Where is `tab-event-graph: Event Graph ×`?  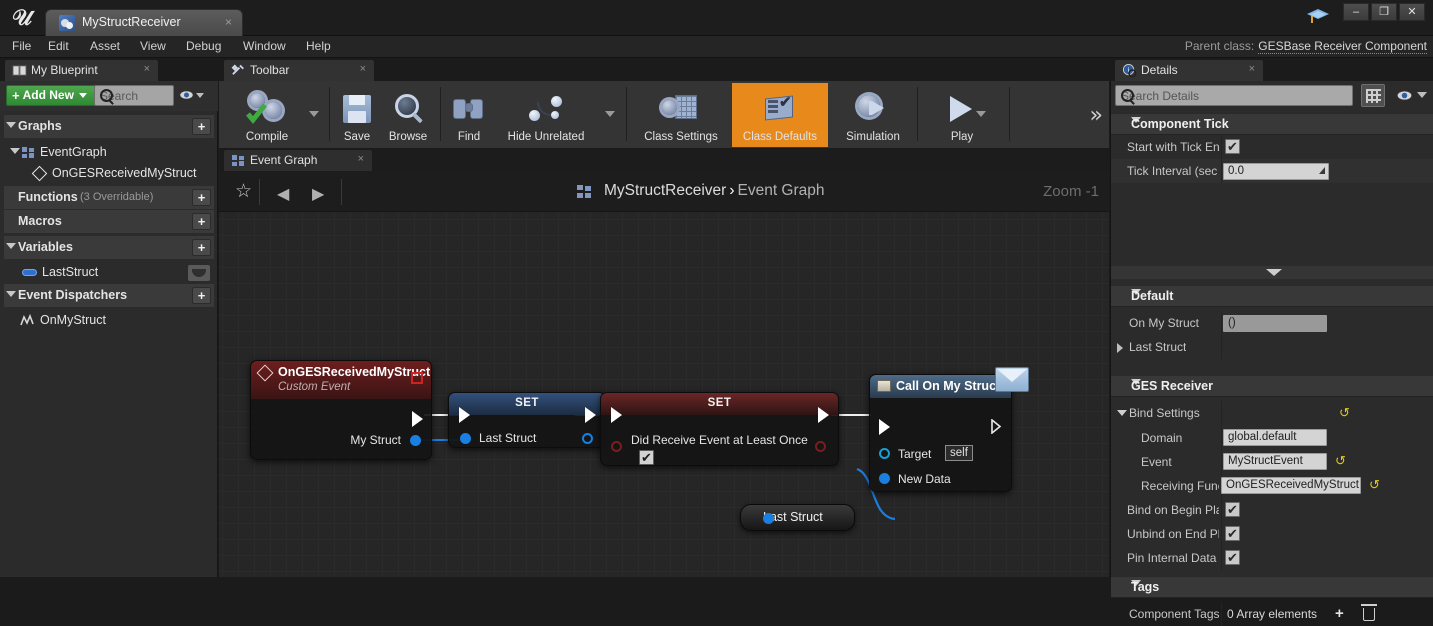
tab-event-graph: Event Graph × is located at coordinates (298, 160).